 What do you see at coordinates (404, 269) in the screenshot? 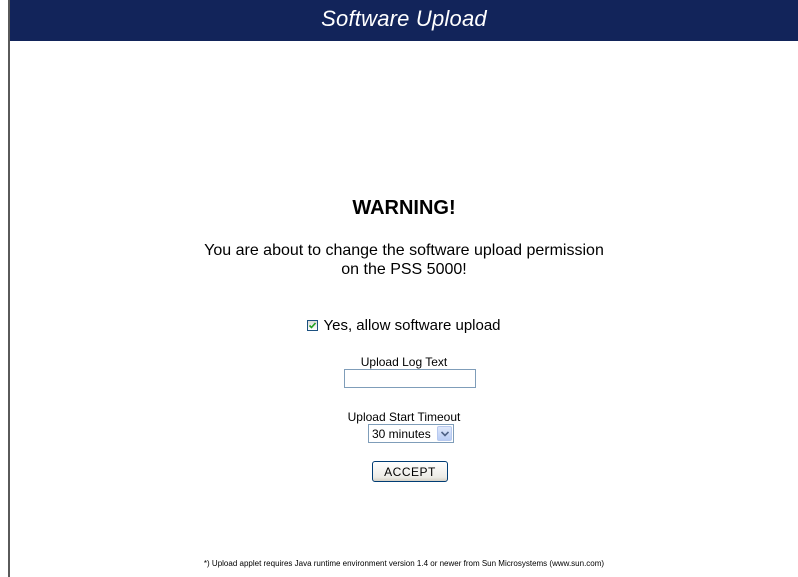
I see `warning-message-line2: on the PSS 5000!` at bounding box center [404, 269].